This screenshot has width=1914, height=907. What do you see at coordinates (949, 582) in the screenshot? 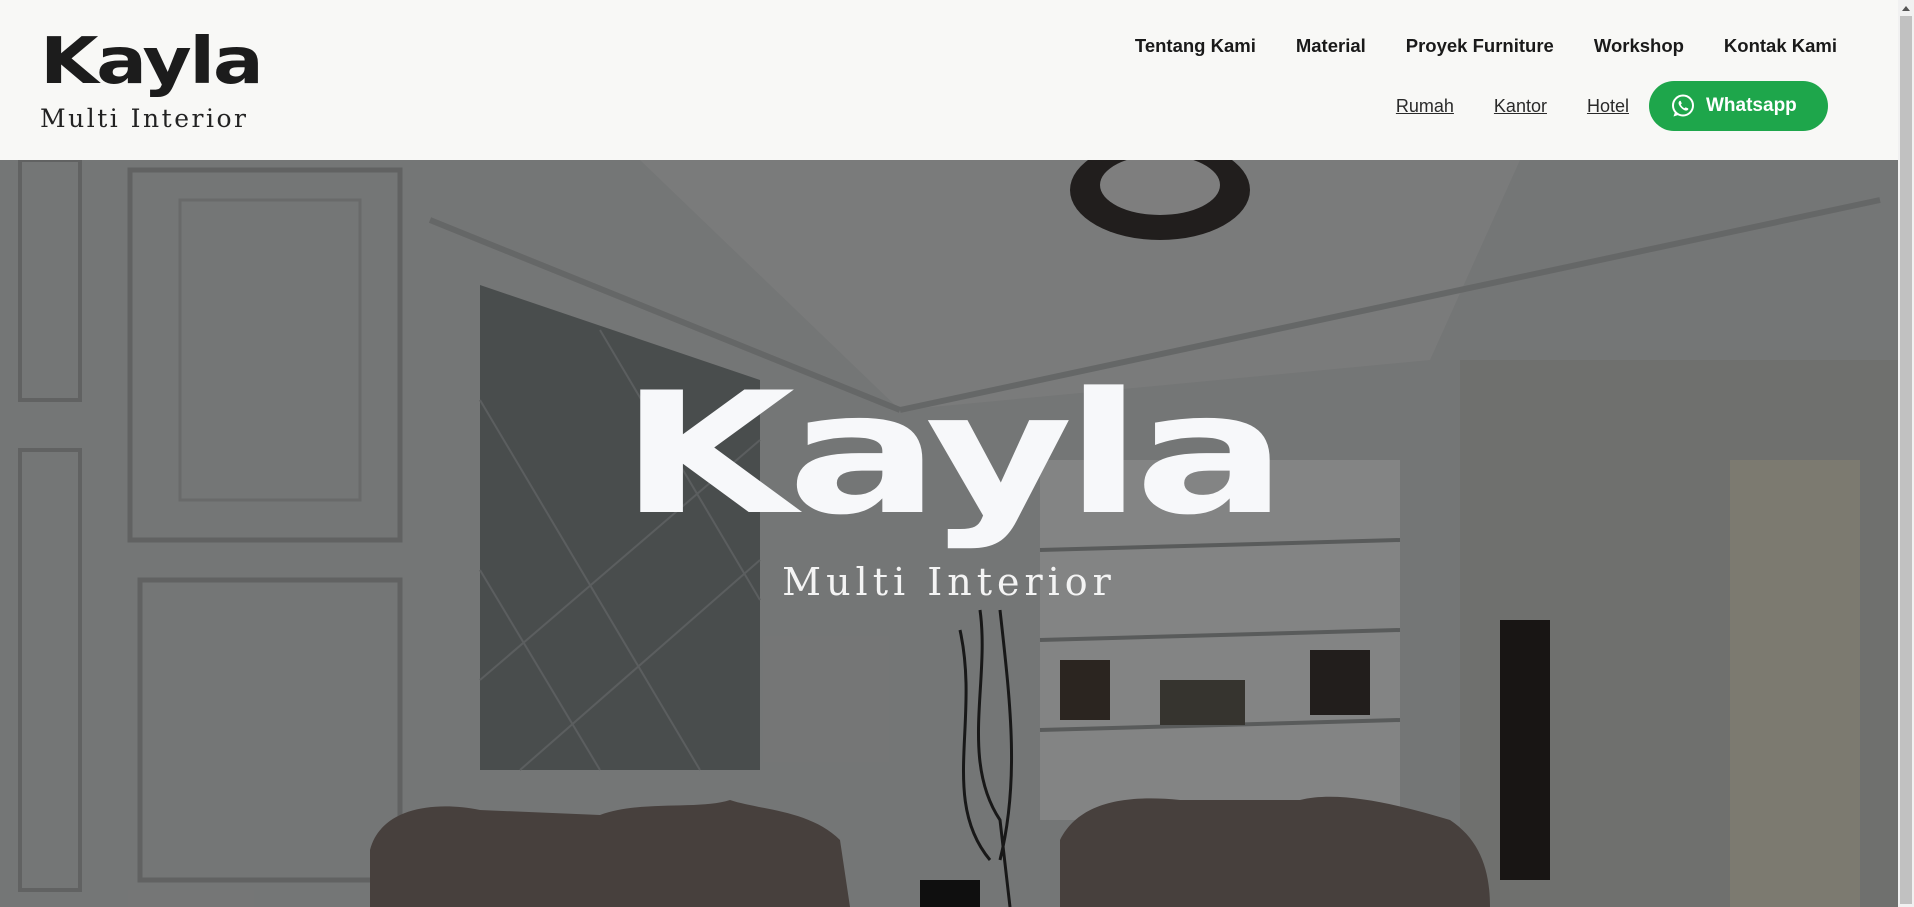
I see `hero-subtitle: Multi Interior` at bounding box center [949, 582].